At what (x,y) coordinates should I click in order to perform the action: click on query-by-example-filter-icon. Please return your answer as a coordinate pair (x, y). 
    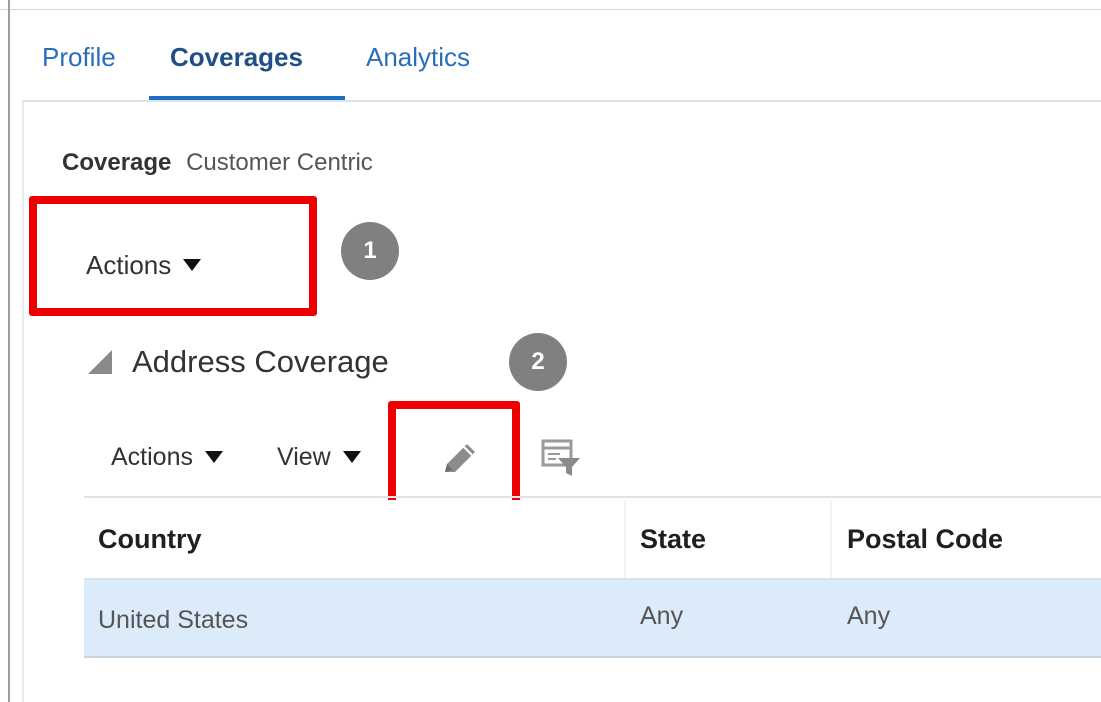
    Looking at the image, I should click on (562, 458).